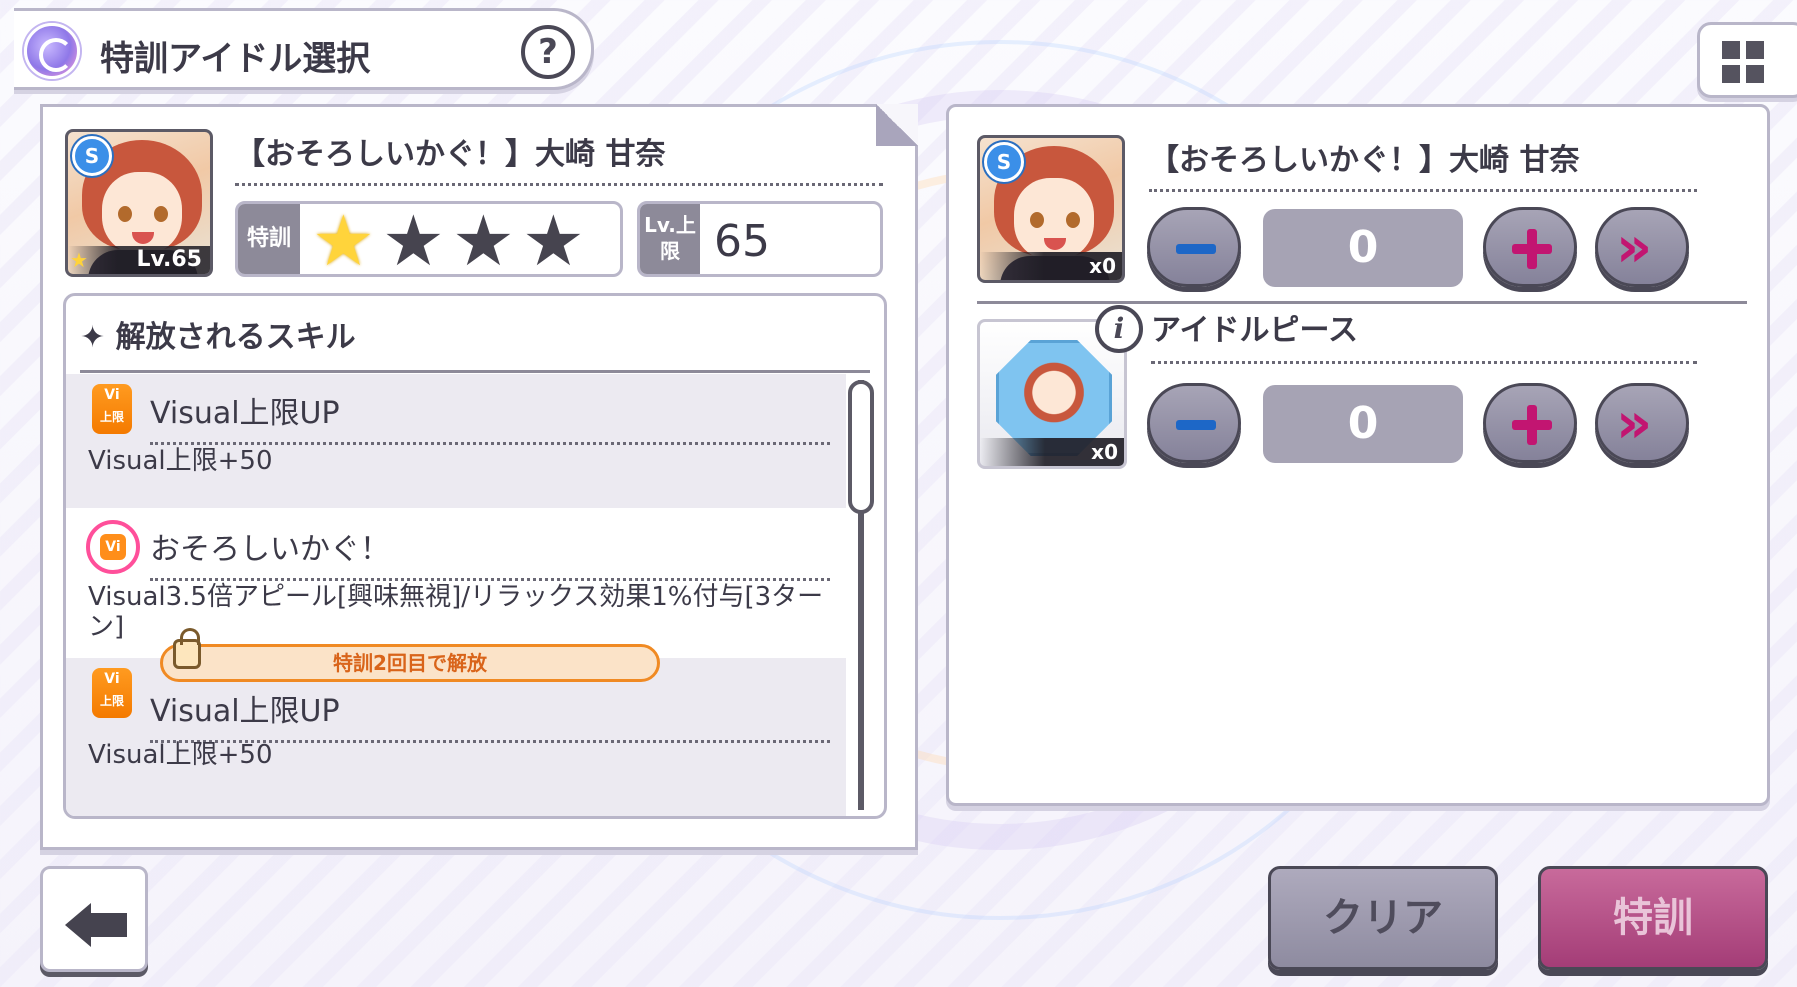 The width and height of the screenshot is (1797, 987). Describe the element at coordinates (78, 925) in the screenshot. I see `back-arrow-icon` at that location.